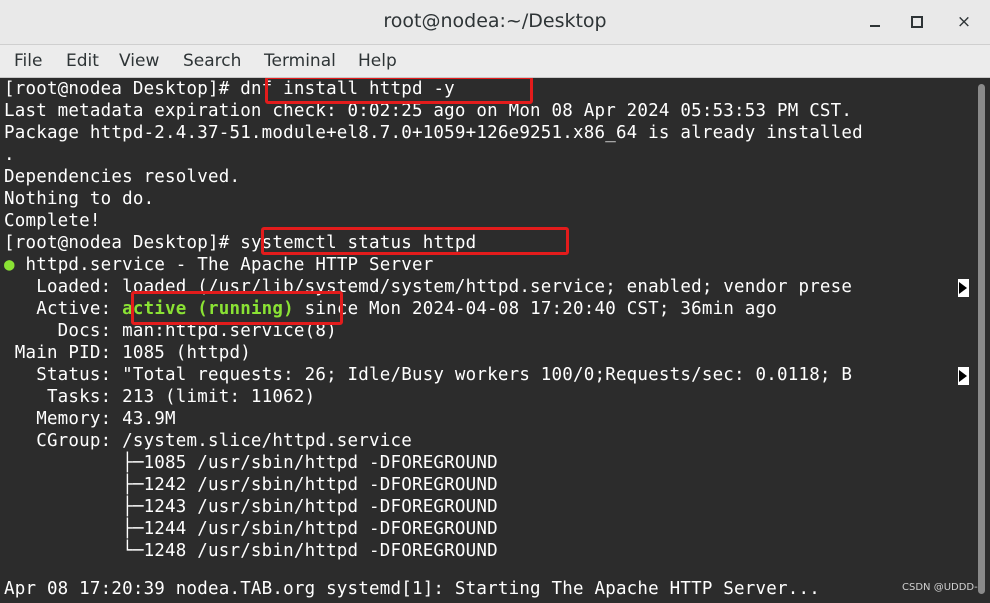 This screenshot has height=603, width=990. I want to click on maximize-button, so click(917, 22).